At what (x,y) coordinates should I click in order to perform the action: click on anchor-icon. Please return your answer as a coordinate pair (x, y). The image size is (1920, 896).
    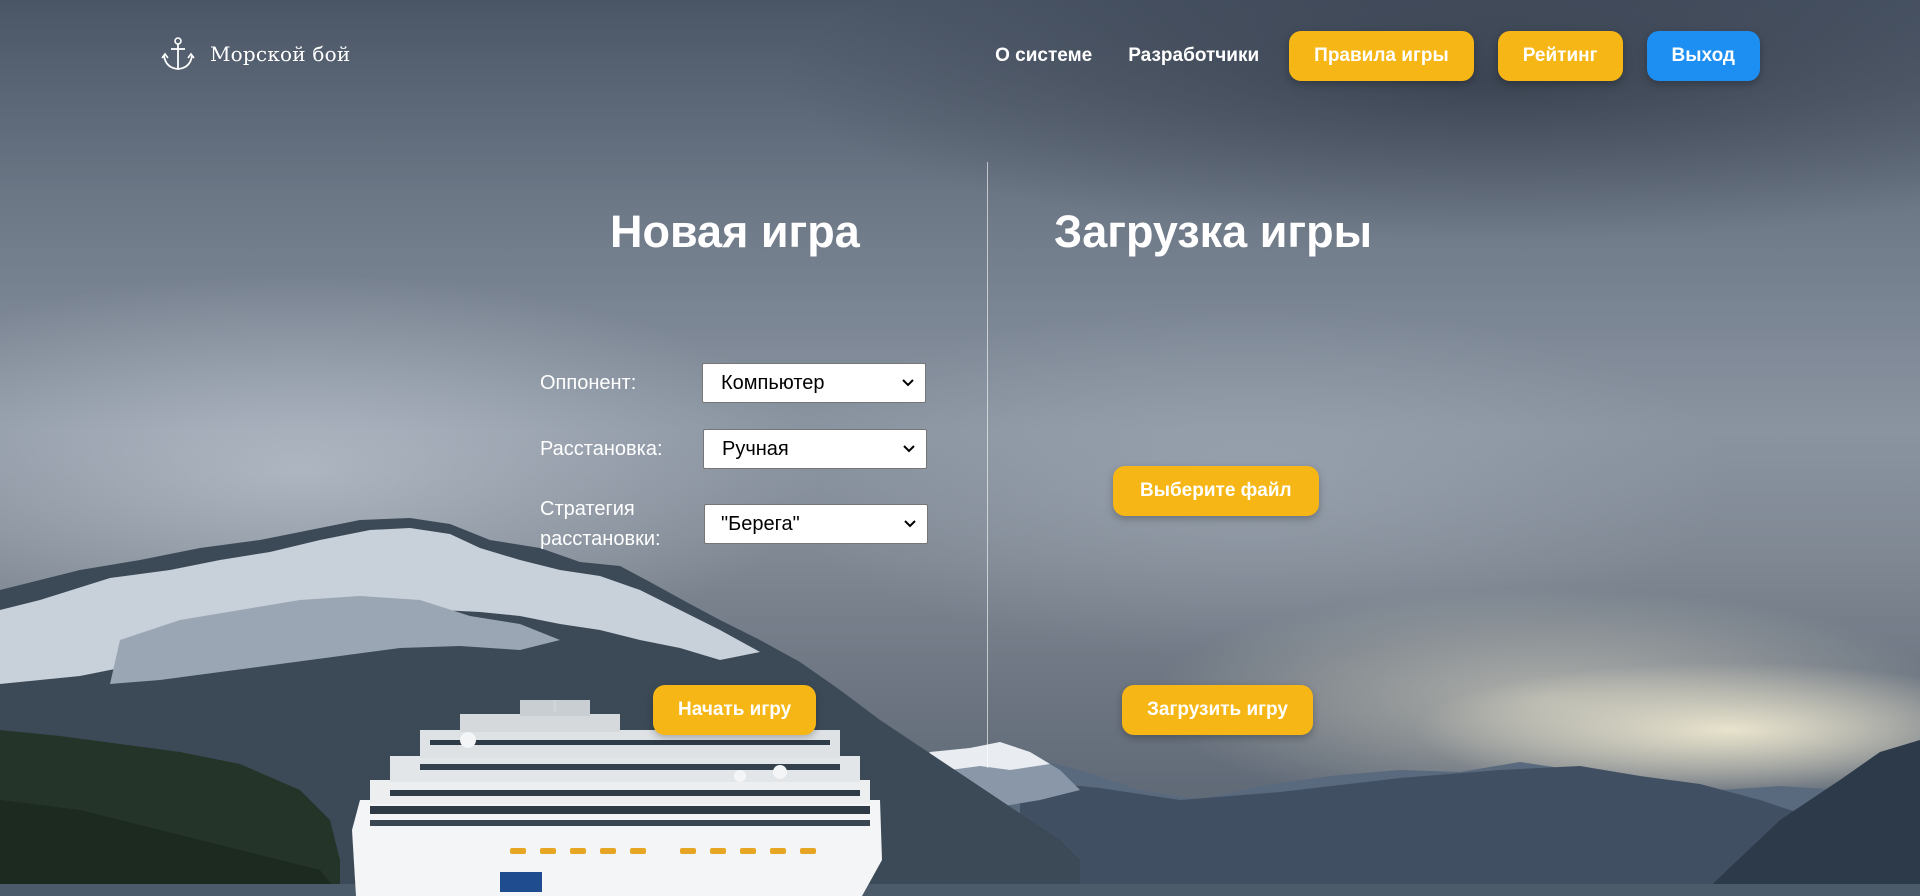
    Looking at the image, I should click on (178, 53).